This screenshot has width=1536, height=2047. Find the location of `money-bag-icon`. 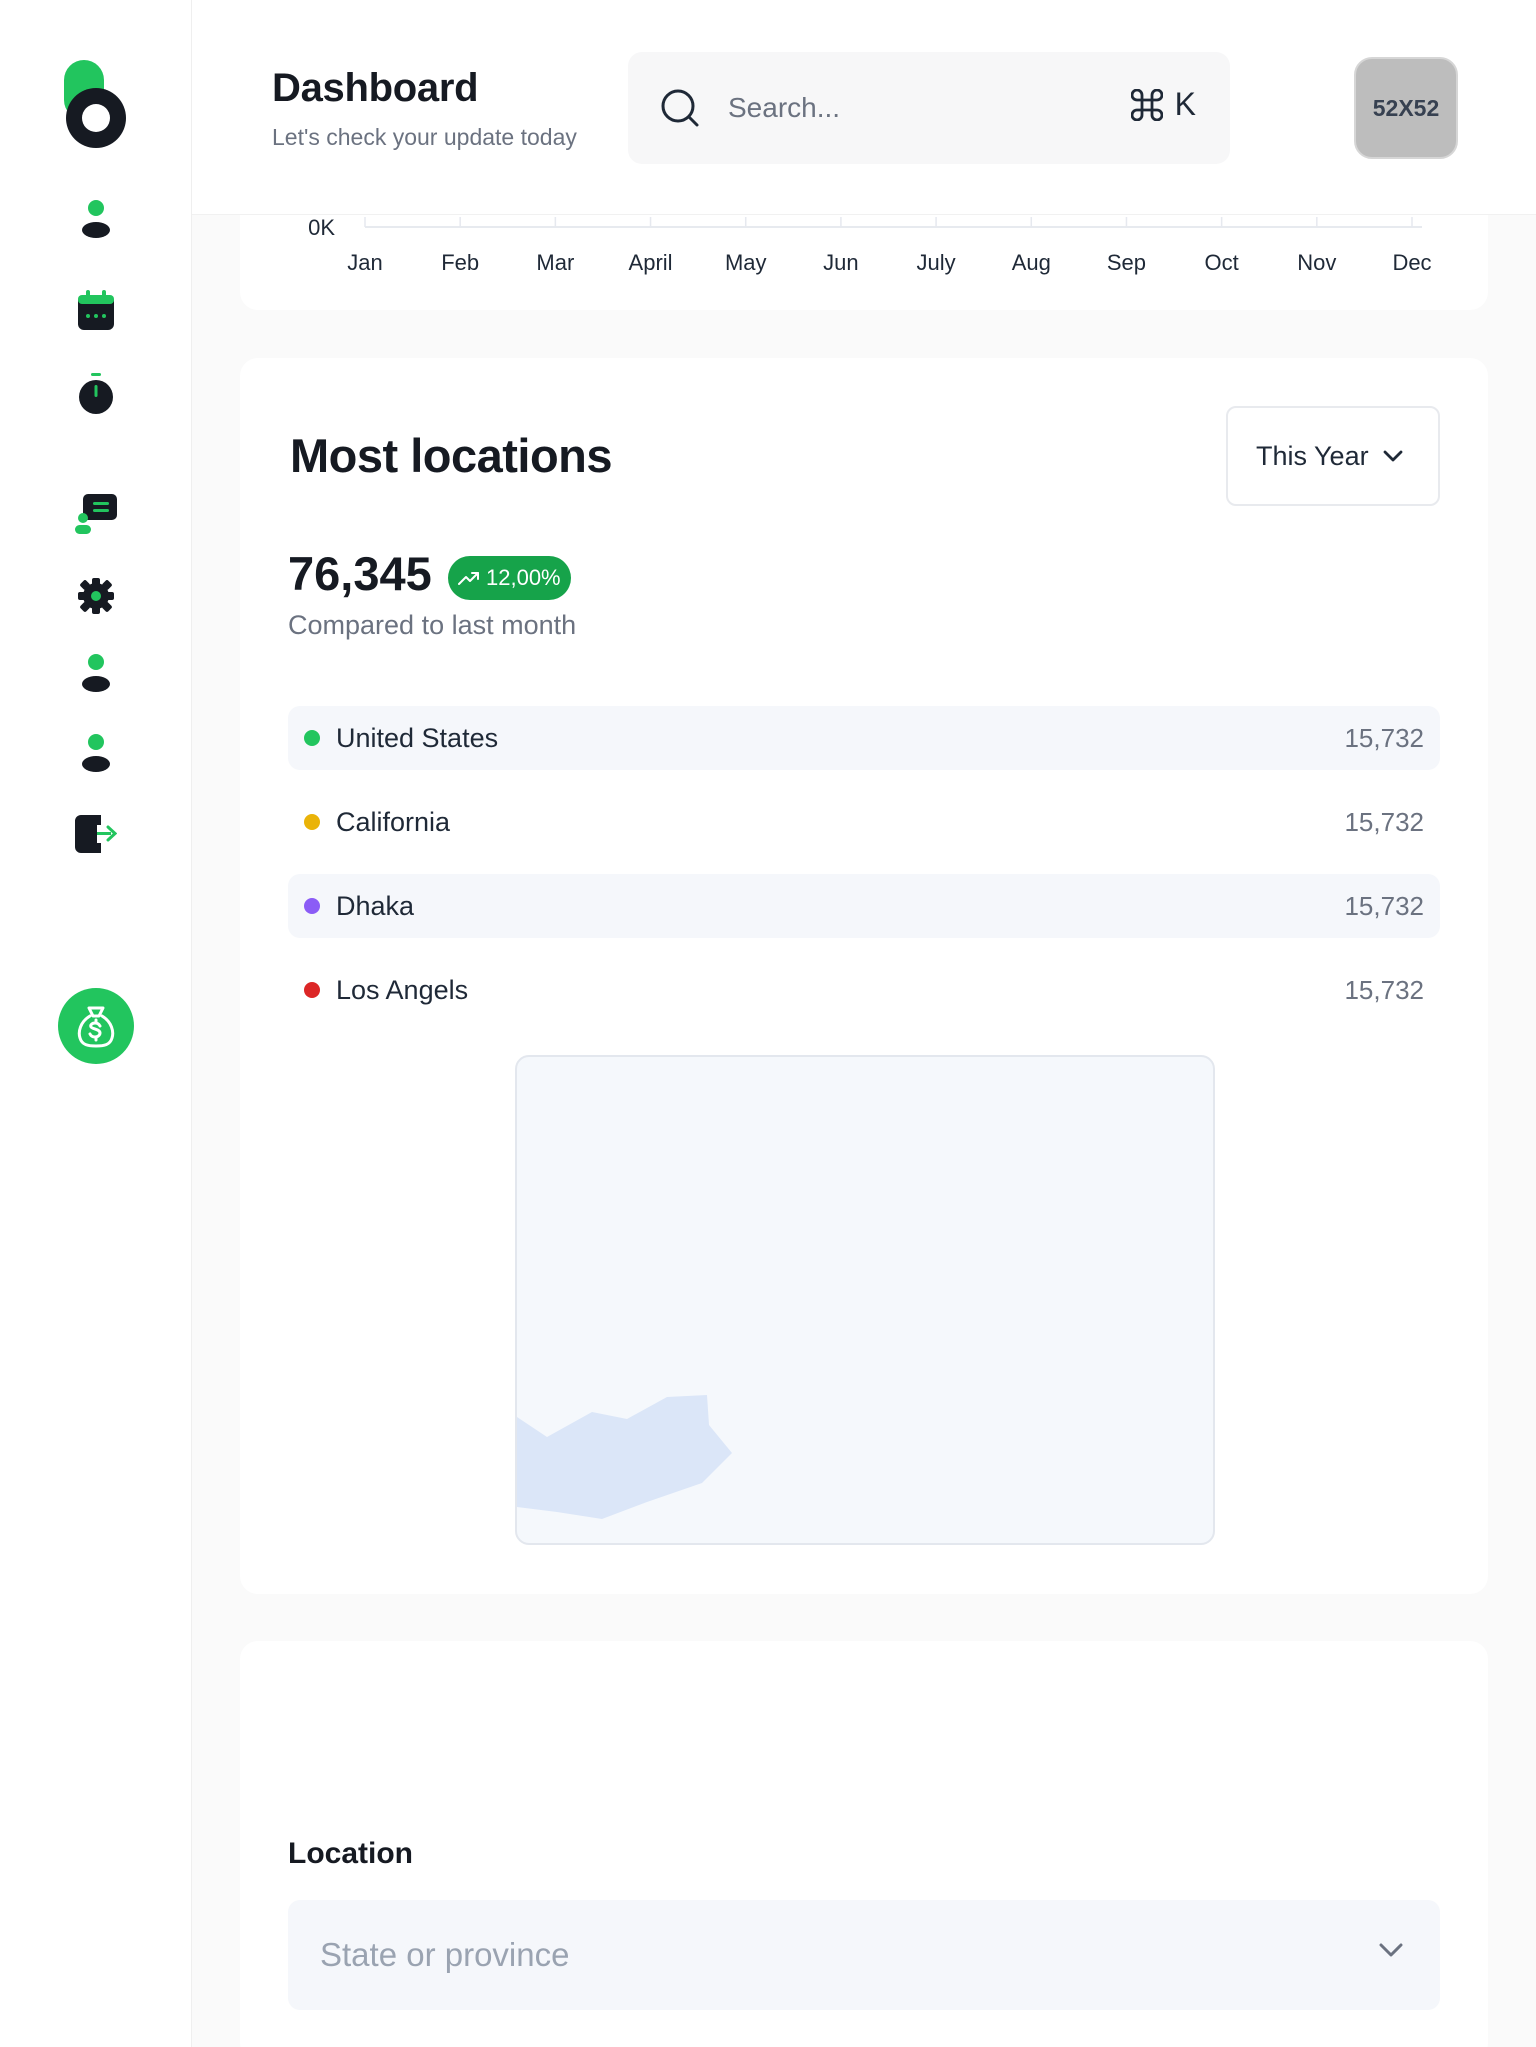

money-bag-icon is located at coordinates (96, 1026).